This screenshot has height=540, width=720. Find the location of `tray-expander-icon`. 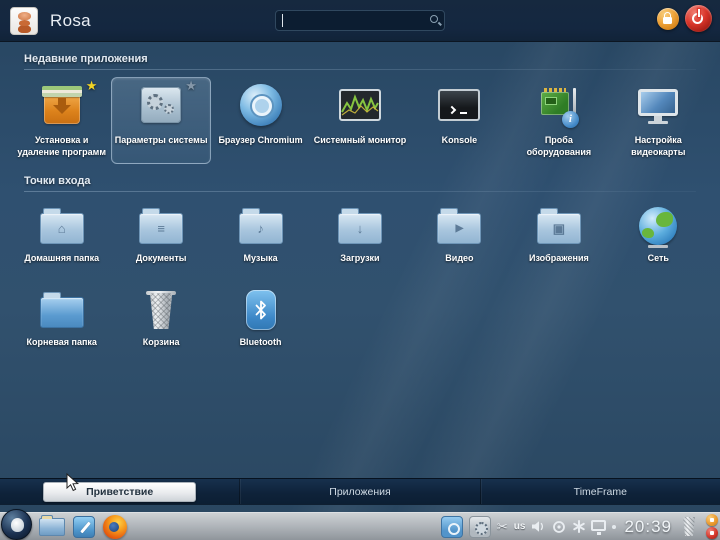

tray-expander-icon is located at coordinates (614, 526).